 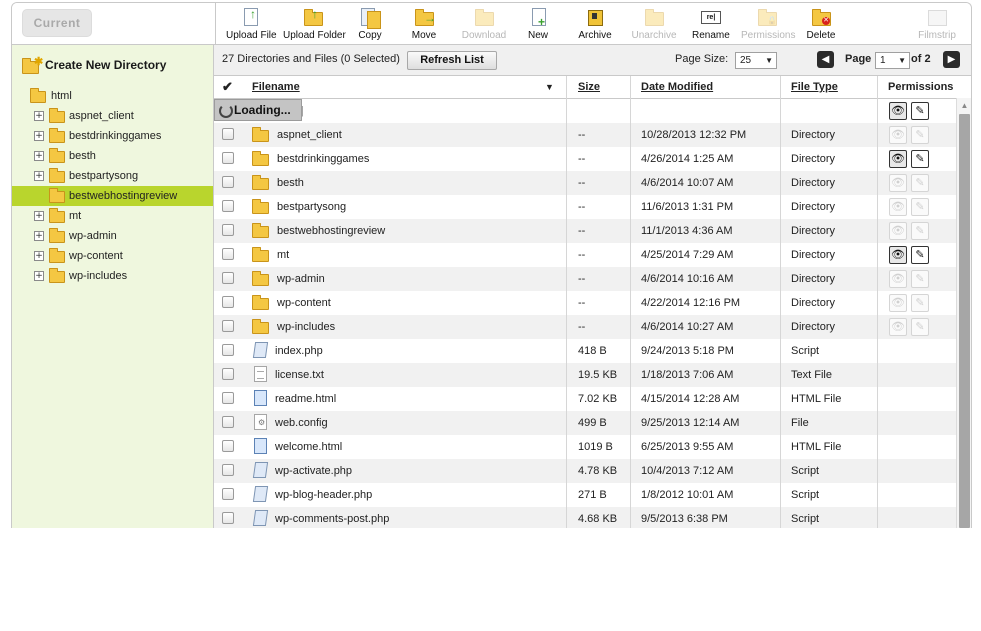 What do you see at coordinates (112, 136) in the screenshot?
I see `tree-item-bestdrinkinggames: + bestdrinkinggames` at bounding box center [112, 136].